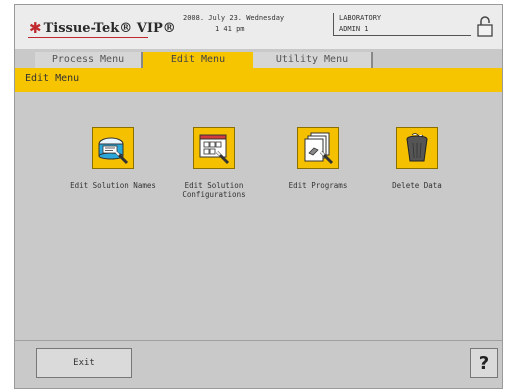  Describe the element at coordinates (485, 26) in the screenshot. I see `padlock-icon` at that location.